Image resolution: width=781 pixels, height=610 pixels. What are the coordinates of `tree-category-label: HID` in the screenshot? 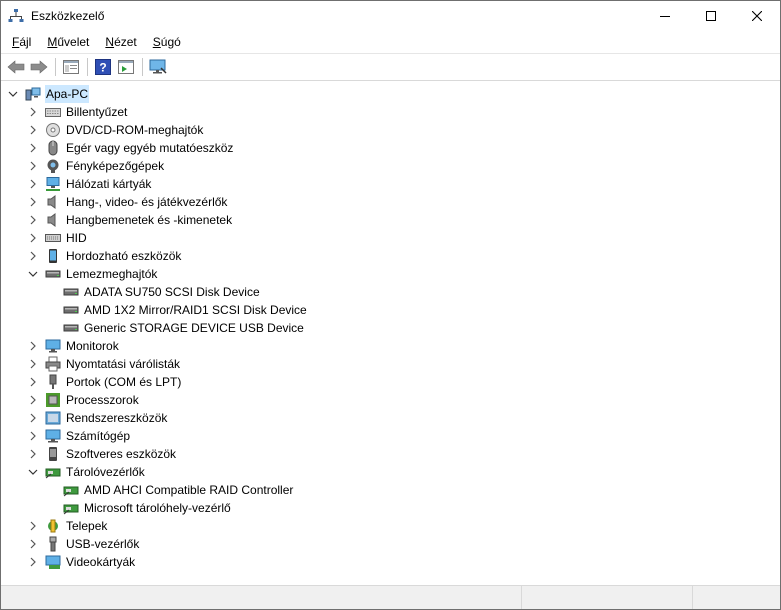 It's located at (76, 238).